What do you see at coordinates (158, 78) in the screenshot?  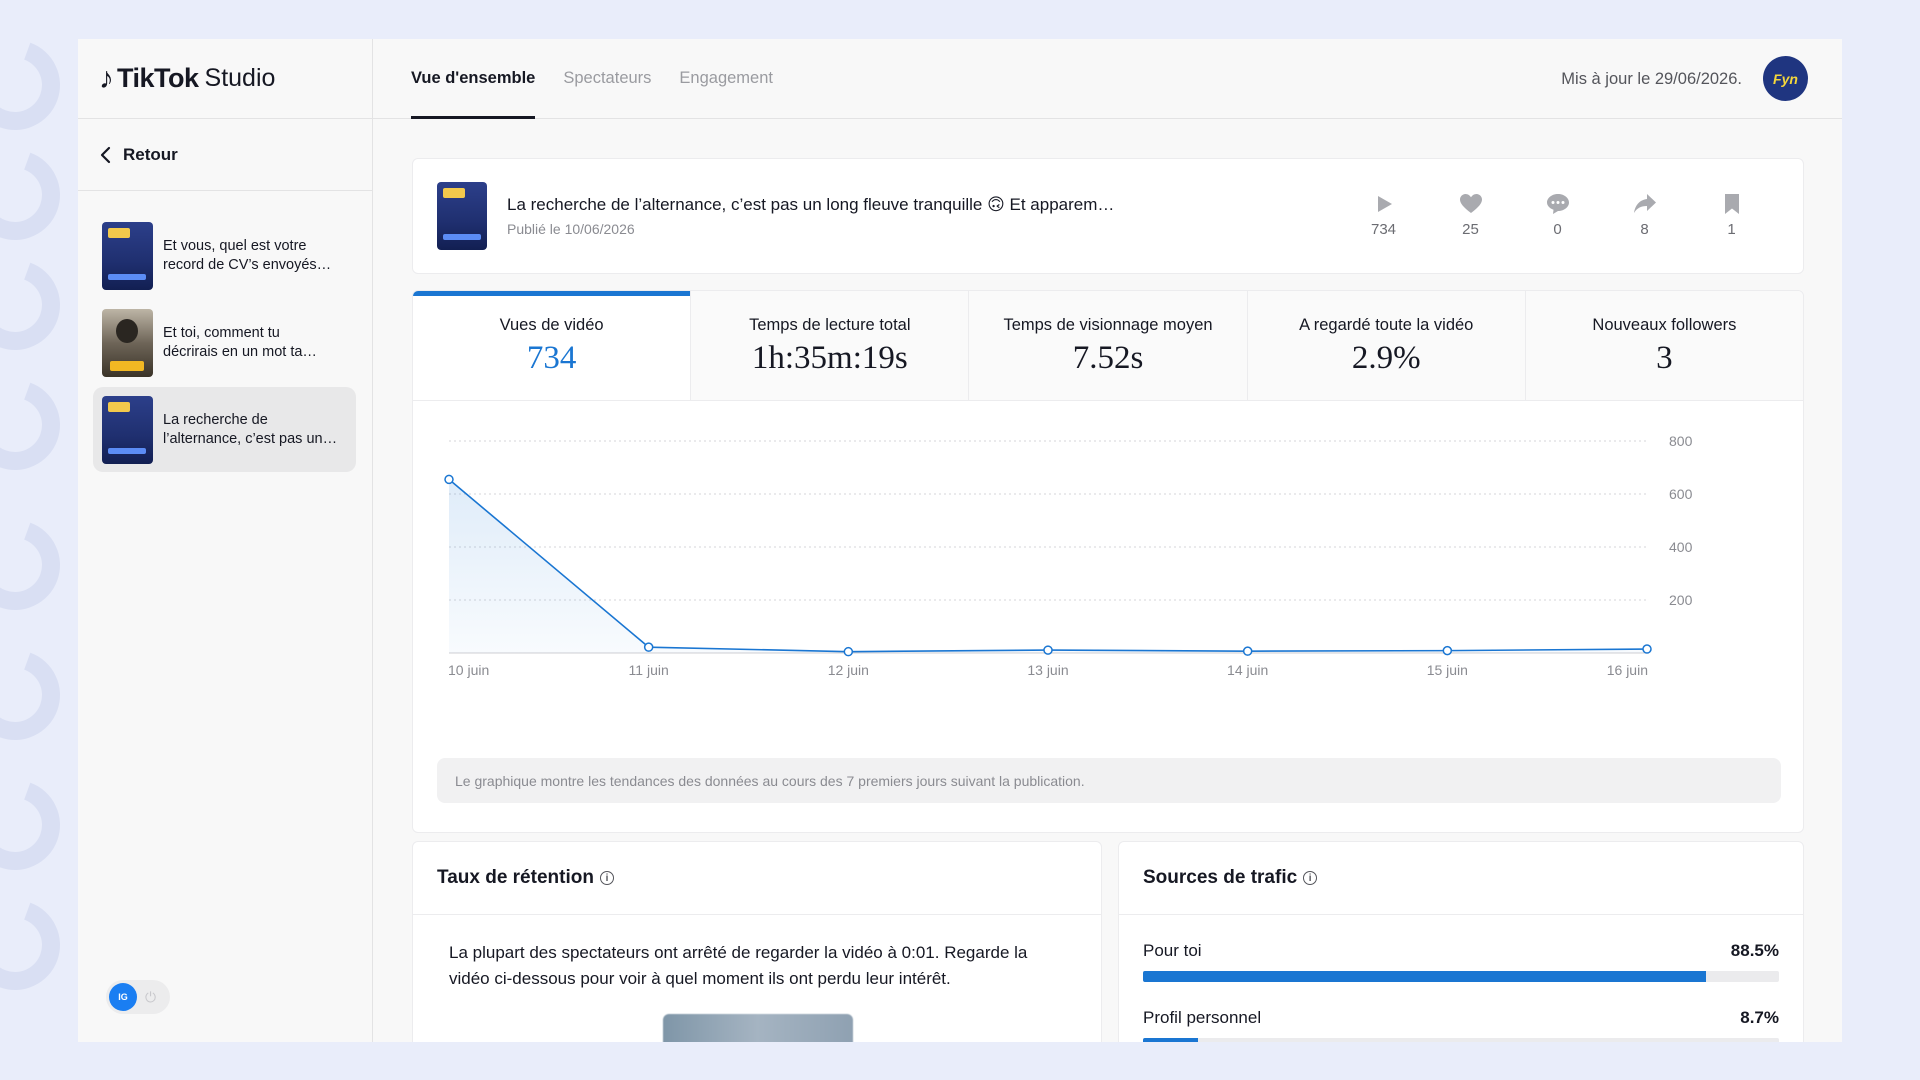 I see `logo-brand: TikTok` at bounding box center [158, 78].